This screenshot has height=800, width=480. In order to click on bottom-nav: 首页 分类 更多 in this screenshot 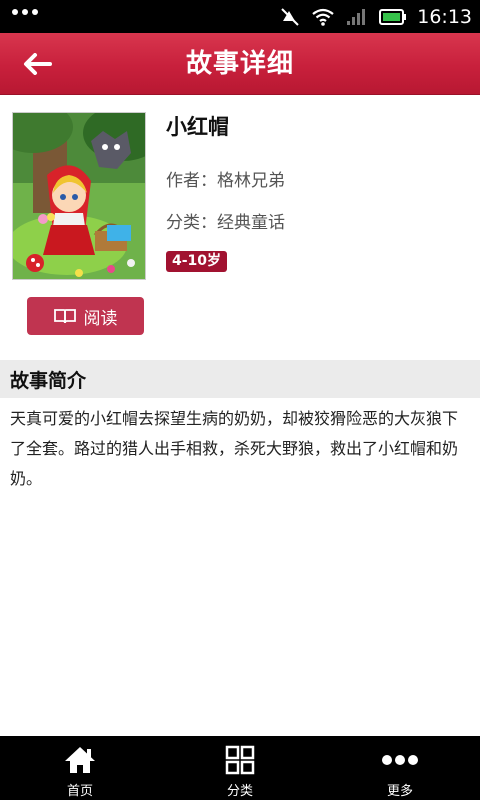, I will do `click(240, 768)`.